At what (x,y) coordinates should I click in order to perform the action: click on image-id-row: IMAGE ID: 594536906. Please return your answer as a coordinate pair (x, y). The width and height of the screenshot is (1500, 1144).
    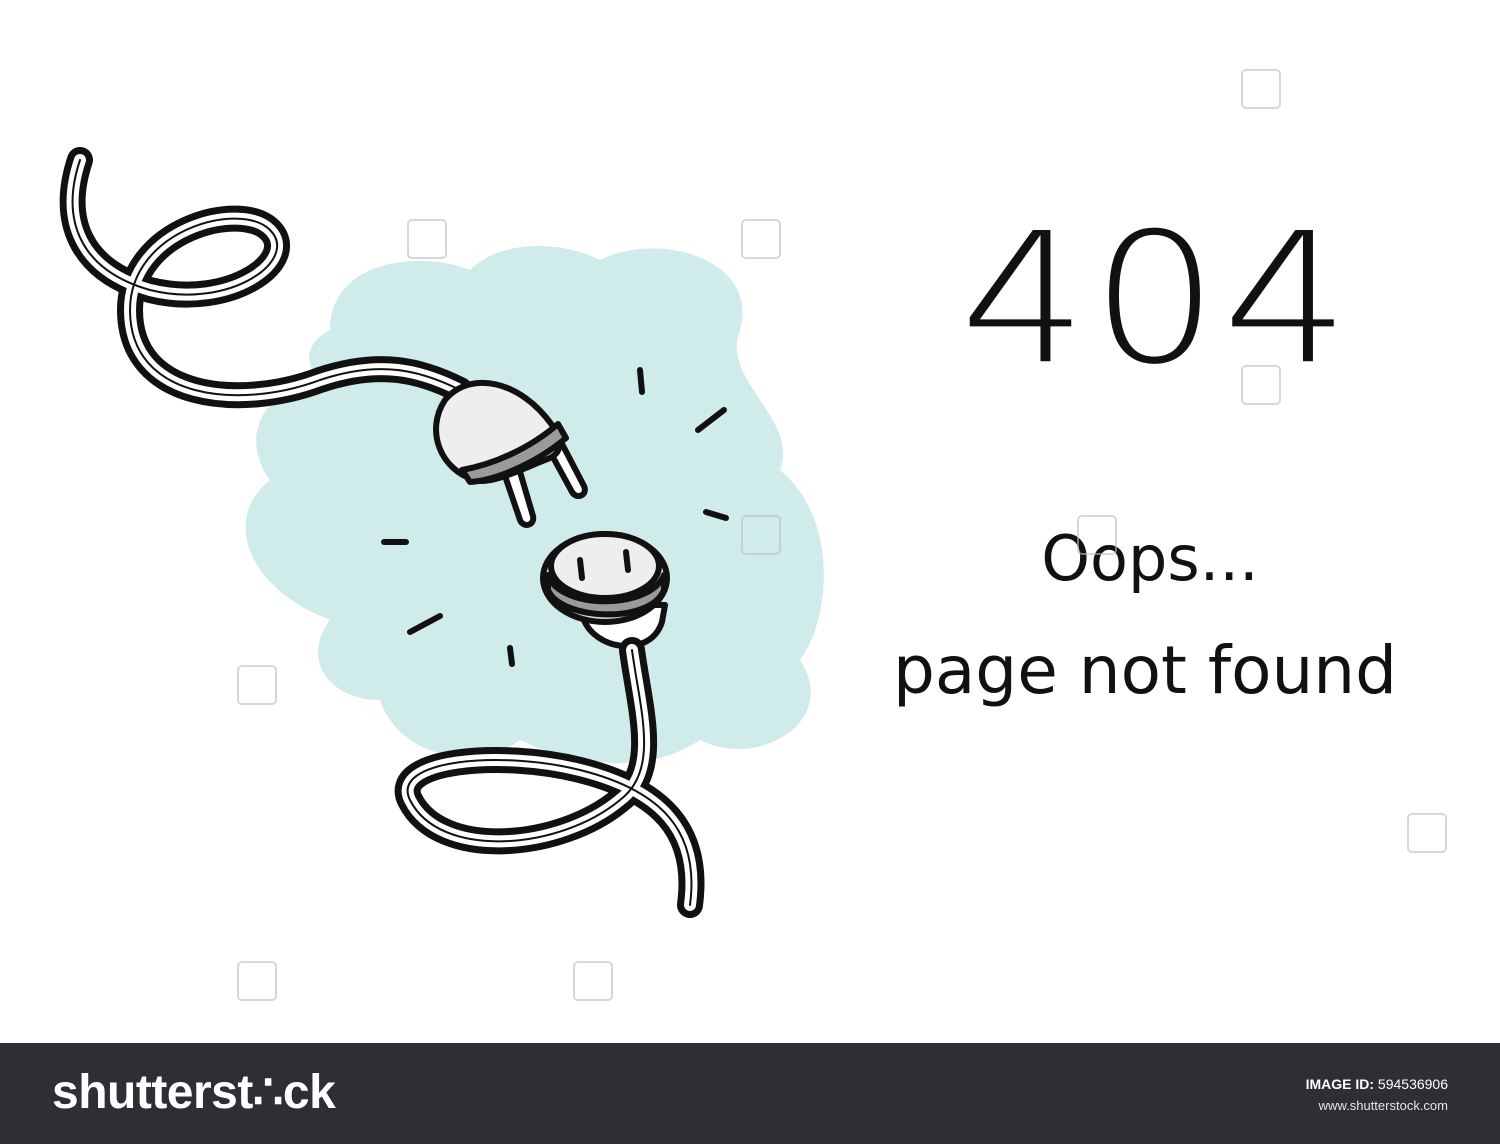
    Looking at the image, I should click on (1377, 1084).